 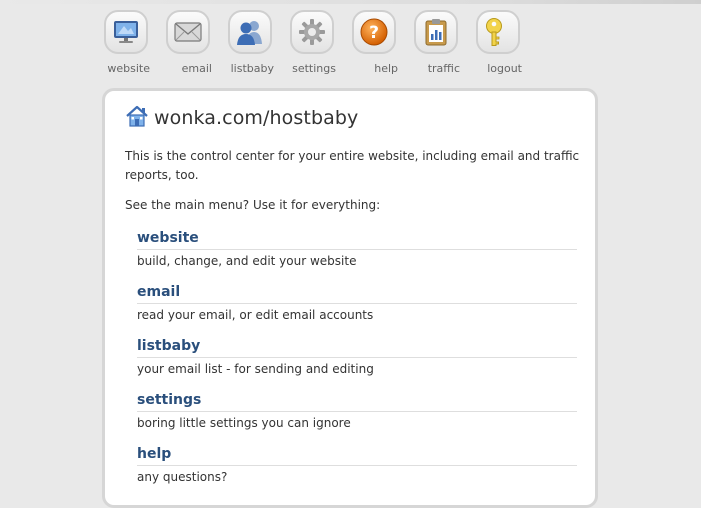 I want to click on nav-logout: logout, so click(x=498, y=43).